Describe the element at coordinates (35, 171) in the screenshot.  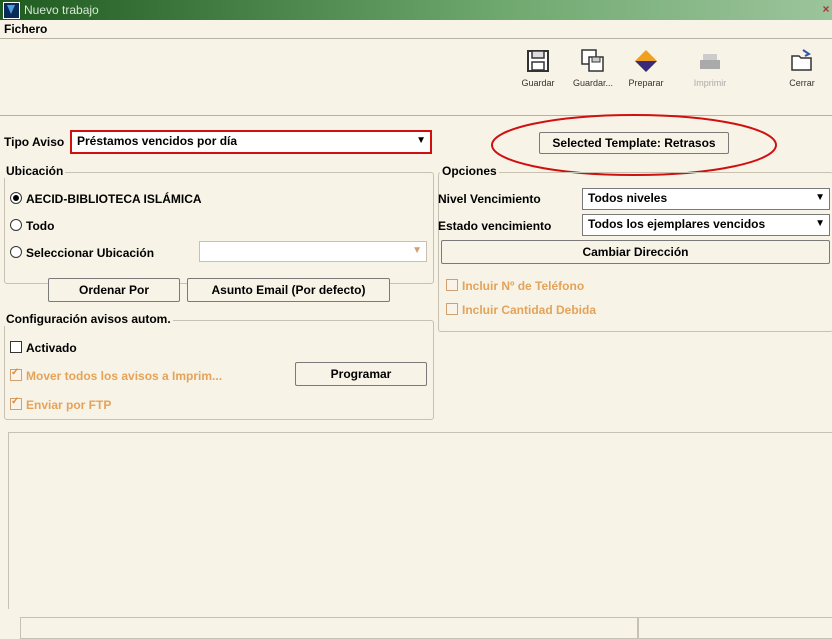
I see `ubicacion-title: Ubicación` at that location.